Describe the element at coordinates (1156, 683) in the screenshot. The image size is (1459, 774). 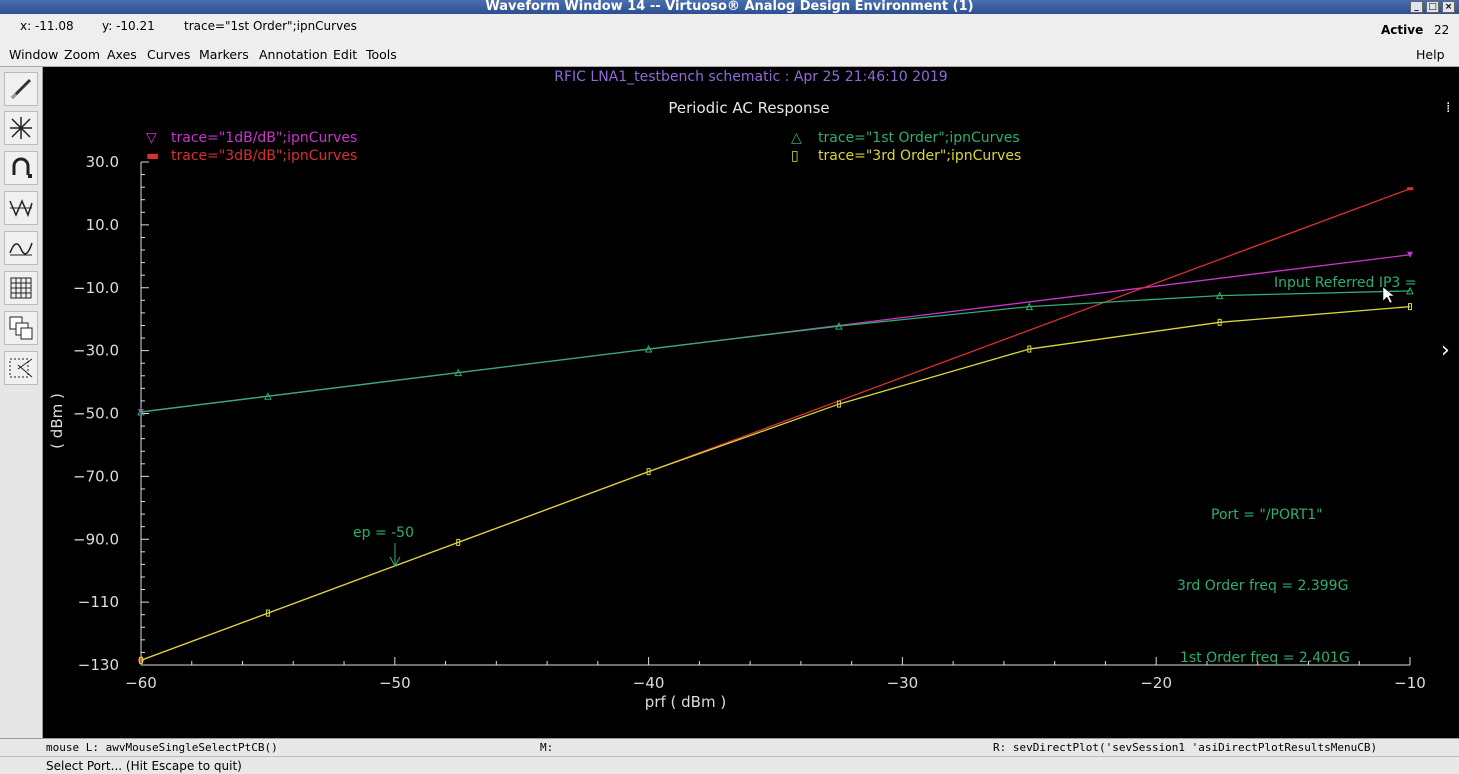
I see `x-tick-label: −20` at that location.